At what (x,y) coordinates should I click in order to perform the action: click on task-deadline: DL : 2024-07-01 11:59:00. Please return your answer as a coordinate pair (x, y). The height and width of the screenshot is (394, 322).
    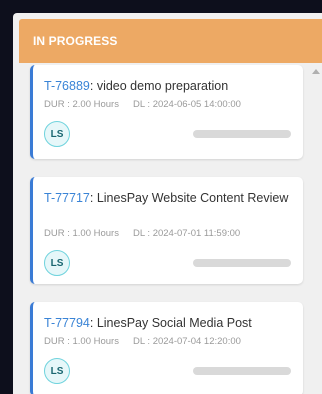
    Looking at the image, I should click on (186, 233).